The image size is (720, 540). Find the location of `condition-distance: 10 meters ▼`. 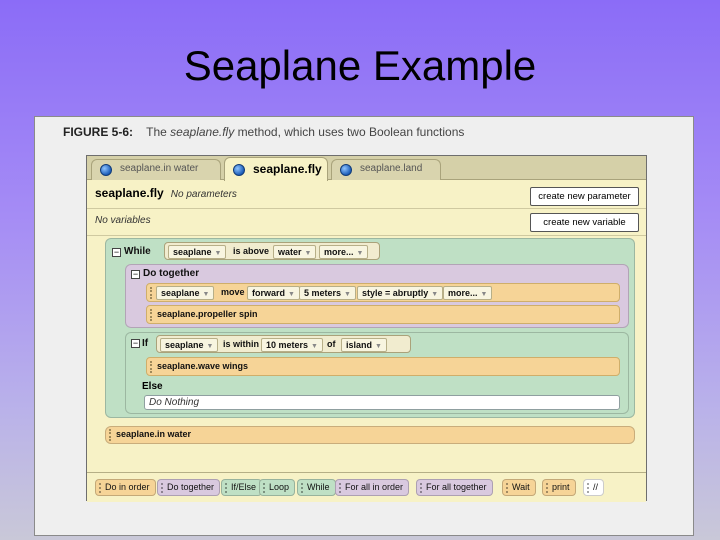

condition-distance: 10 meters ▼ is located at coordinates (292, 345).